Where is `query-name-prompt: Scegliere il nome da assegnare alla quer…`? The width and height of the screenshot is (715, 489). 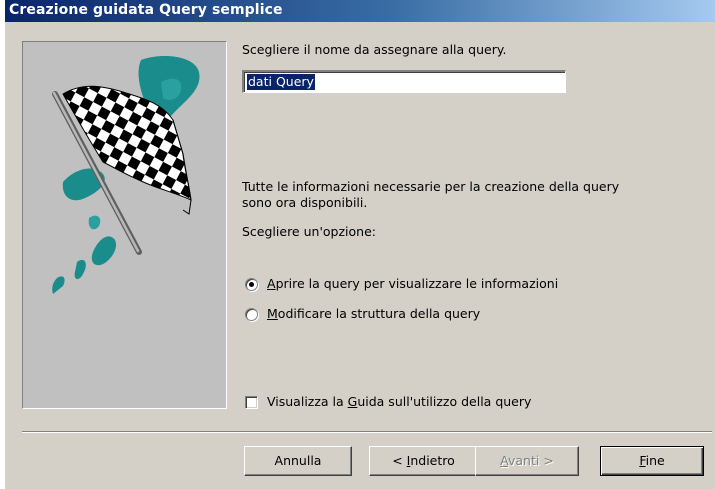
query-name-prompt: Scegliere il nome da assegnare alla quer… is located at coordinates (374, 49).